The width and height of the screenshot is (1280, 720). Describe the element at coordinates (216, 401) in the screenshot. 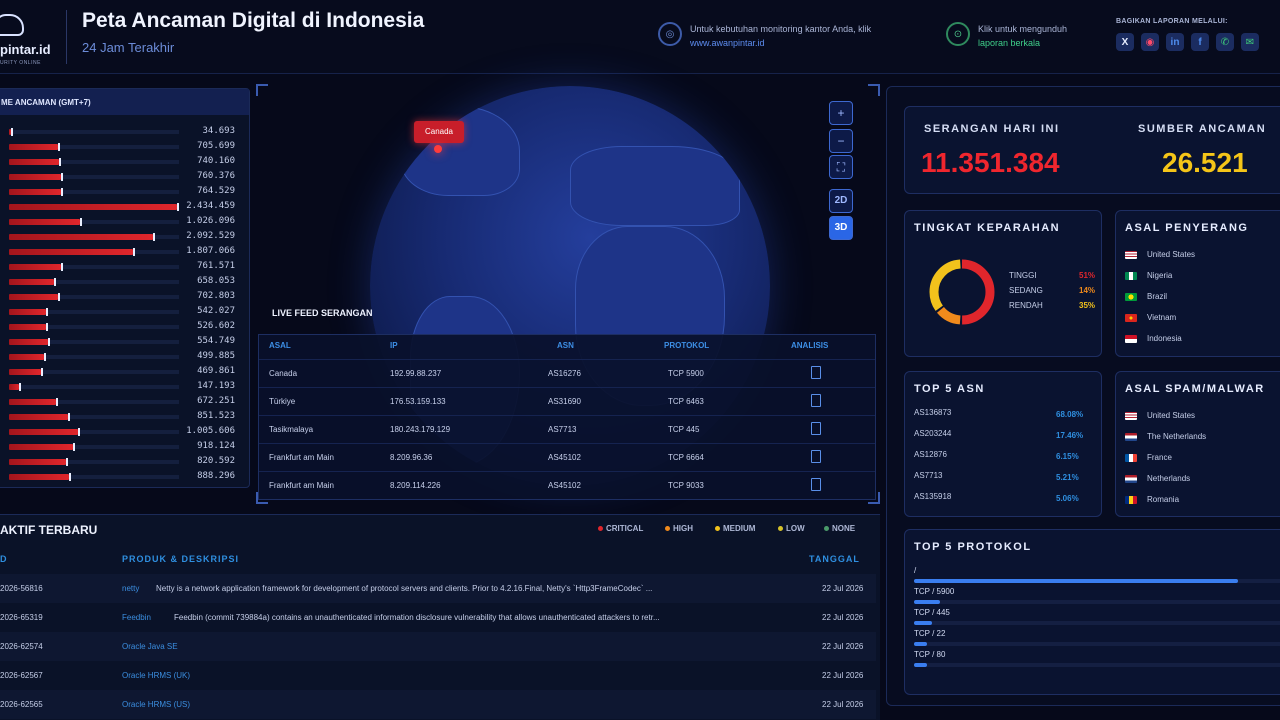

I see `timeline-value: 672.251` at that location.